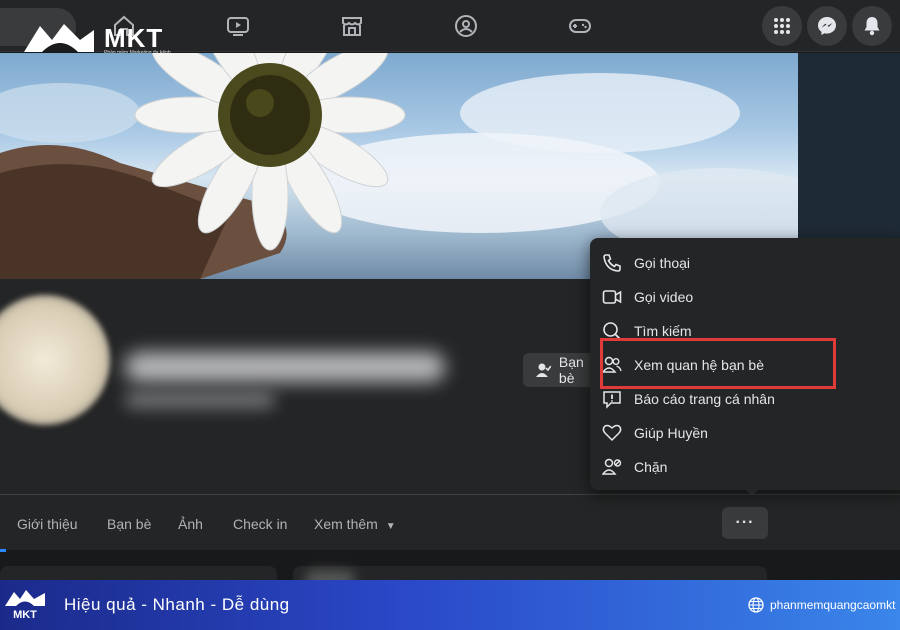  Describe the element at coordinates (190, 524) in the screenshot. I see `tab-photos: Ảnh` at that location.